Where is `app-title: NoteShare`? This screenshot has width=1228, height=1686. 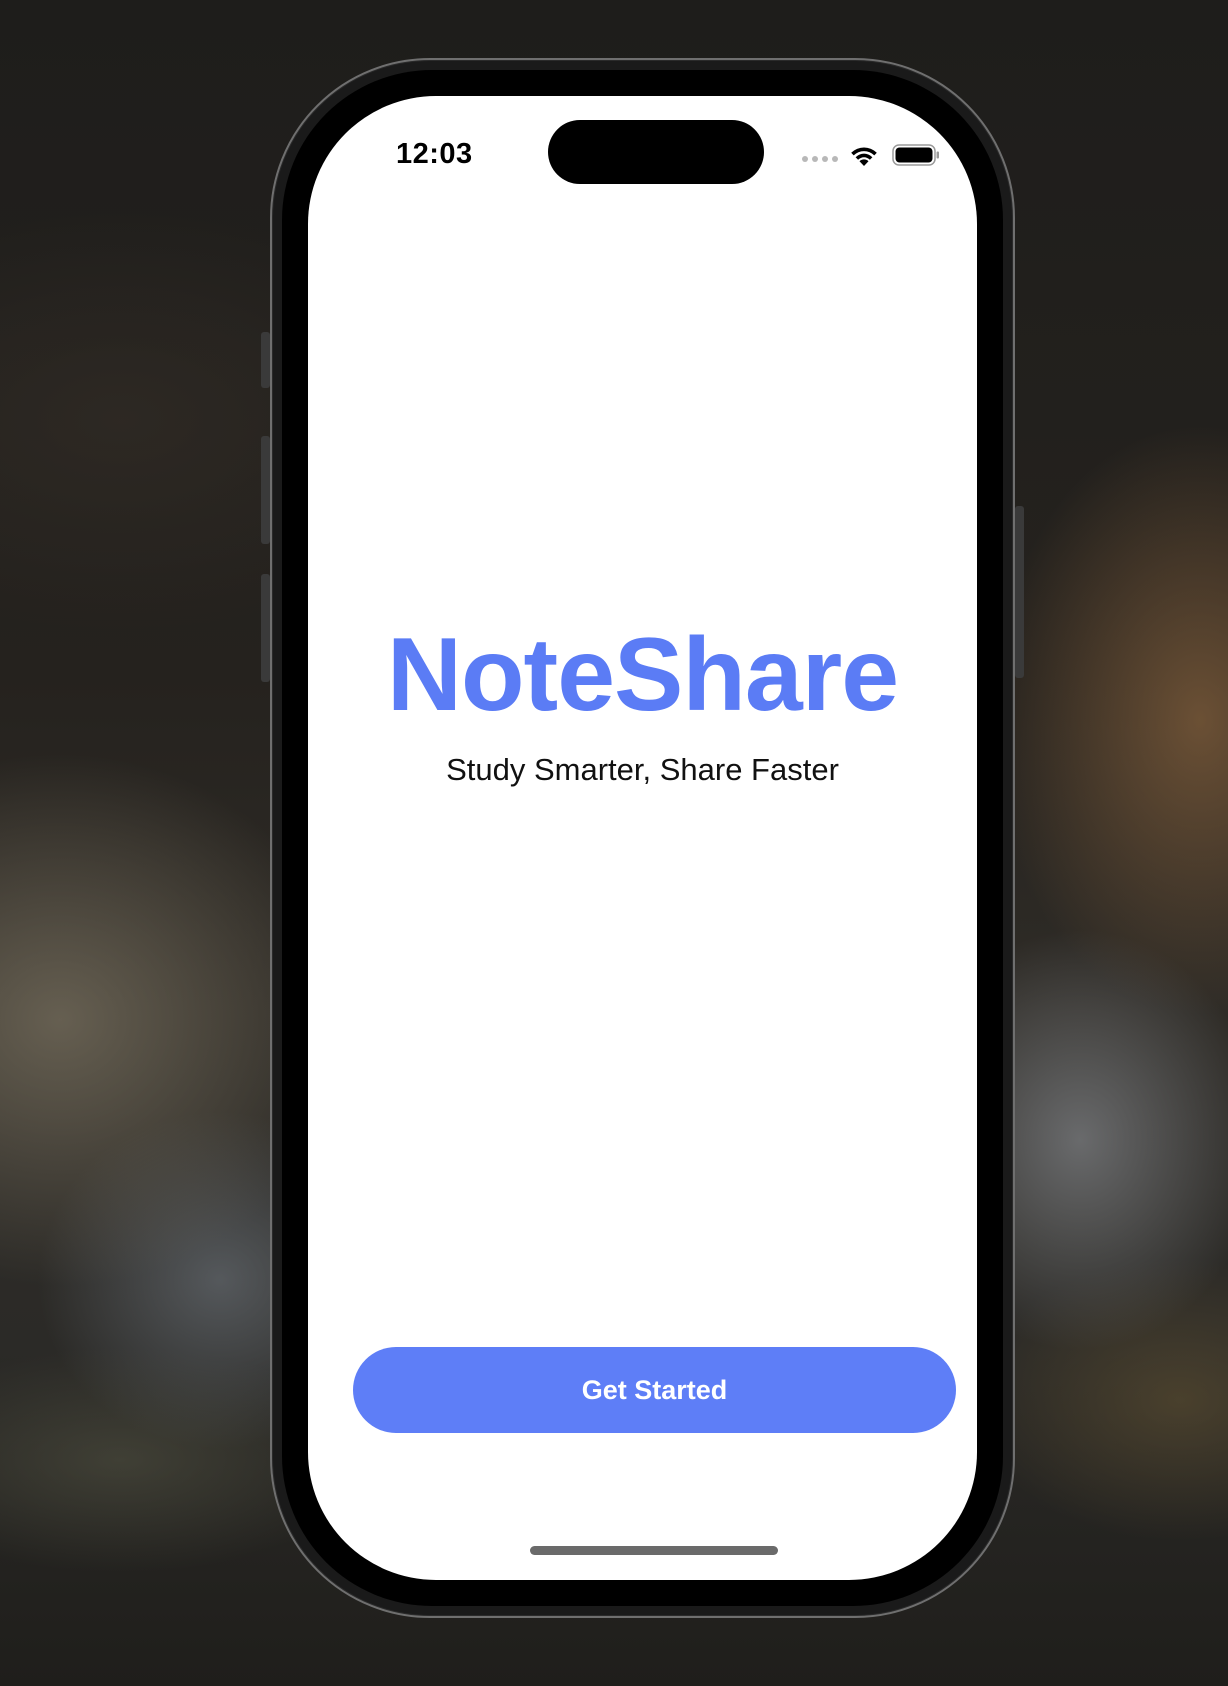
app-title: NoteShare is located at coordinates (642, 675).